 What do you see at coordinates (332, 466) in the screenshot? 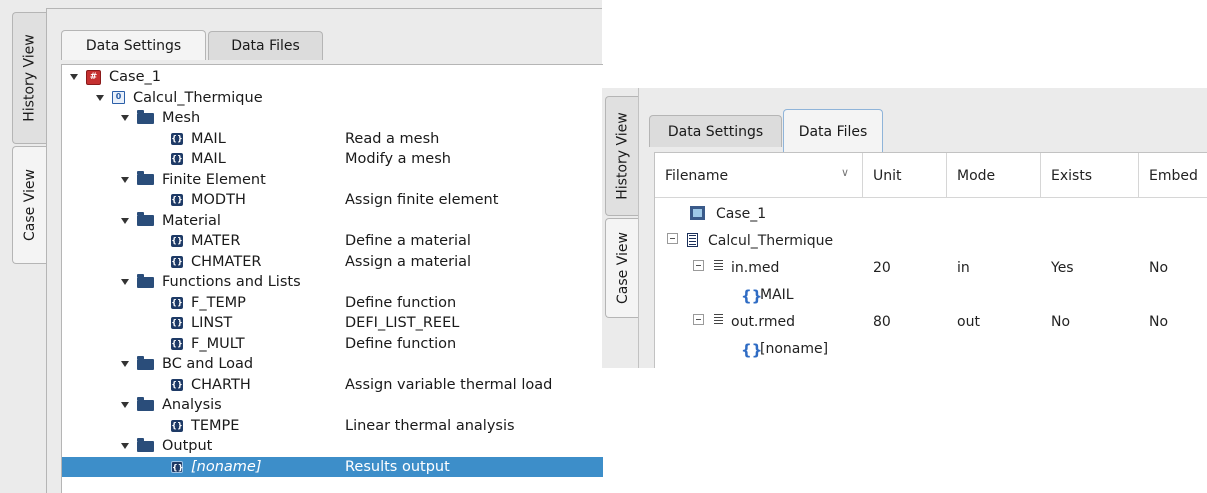
I see `tree-row: {} [noname] Results output` at bounding box center [332, 466].